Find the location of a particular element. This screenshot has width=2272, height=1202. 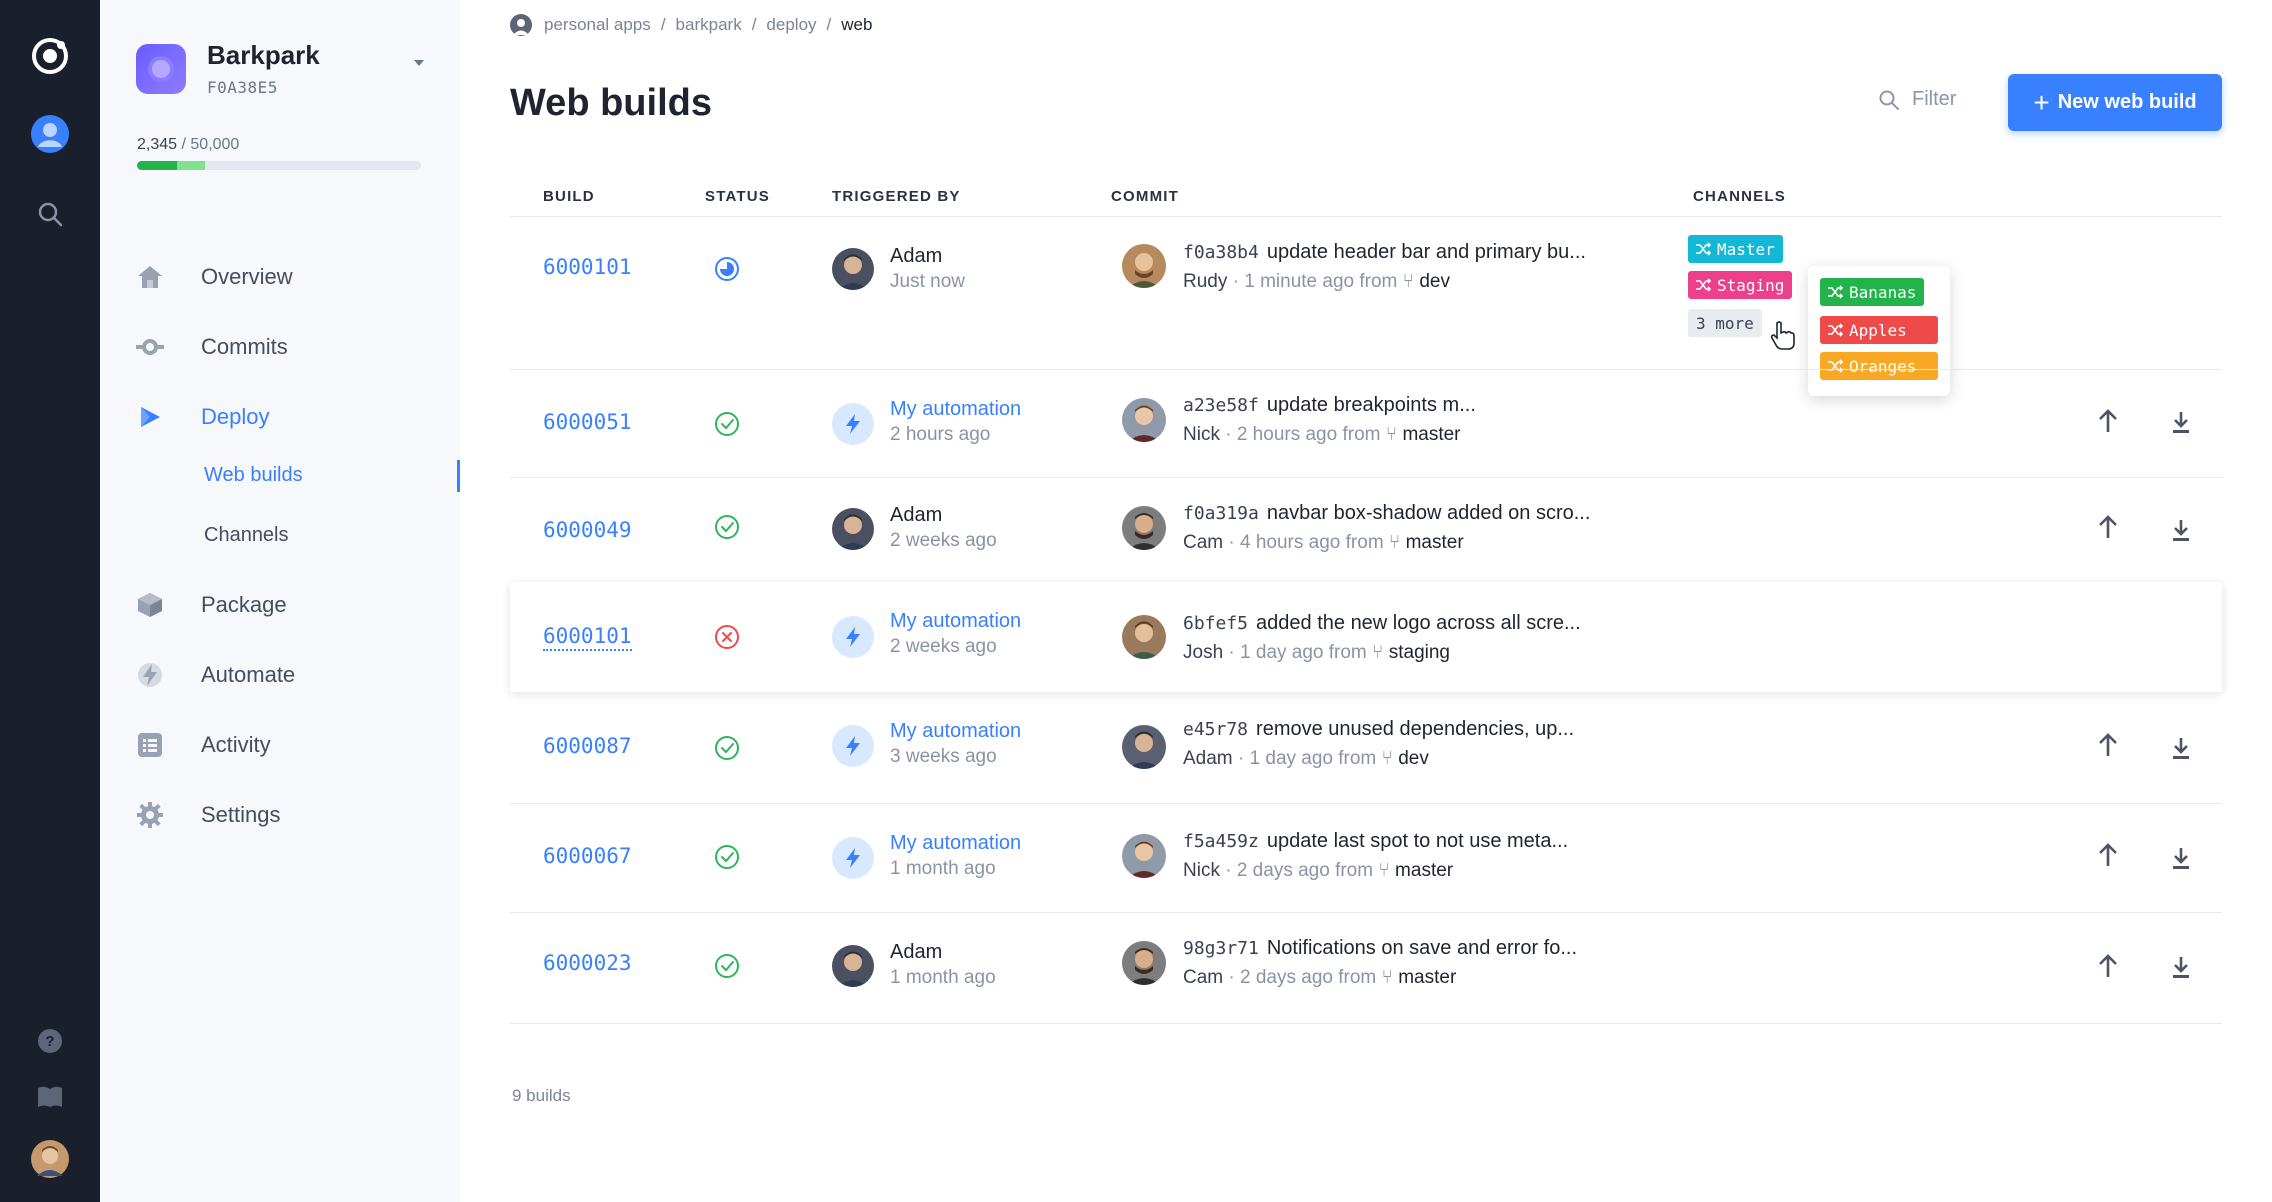

channel-label: Apples is located at coordinates (1878, 330).